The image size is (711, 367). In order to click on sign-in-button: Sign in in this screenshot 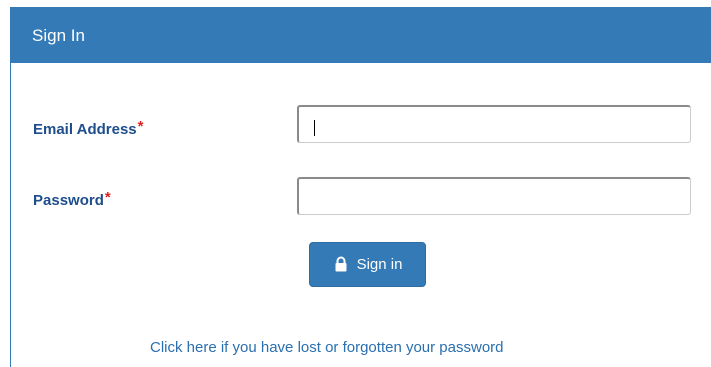, I will do `click(367, 264)`.